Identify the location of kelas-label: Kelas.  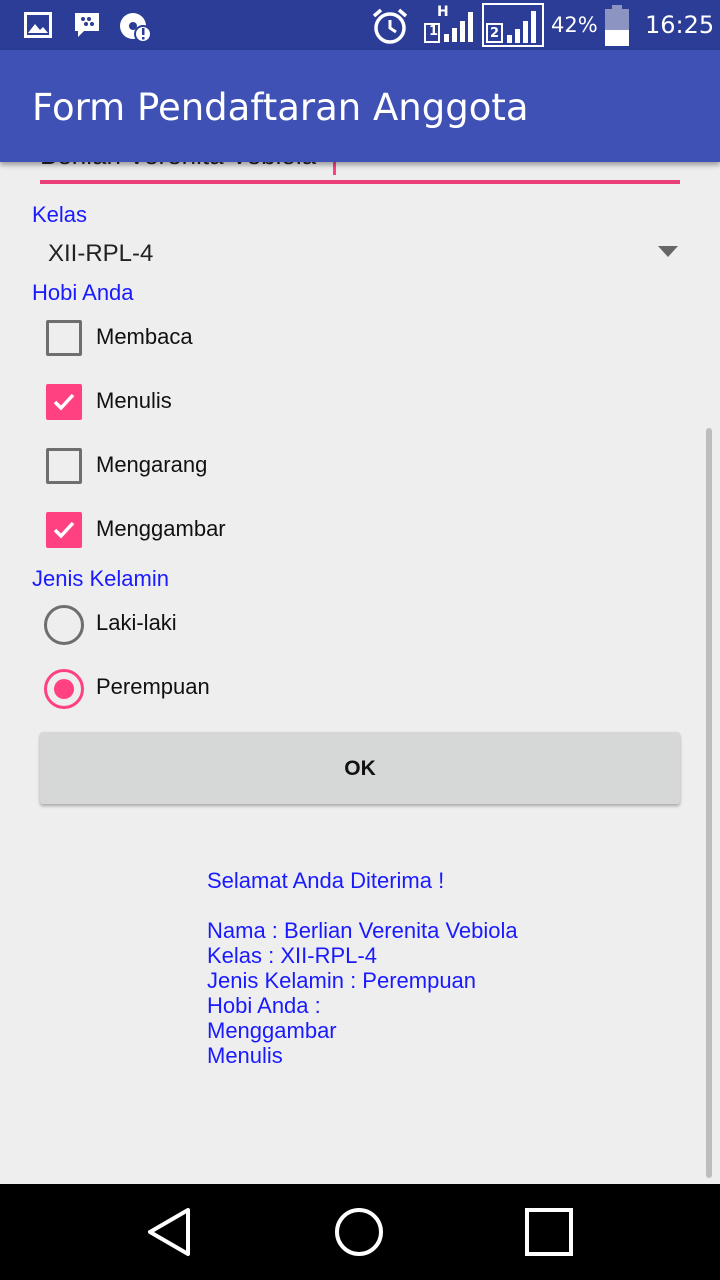
(60, 214).